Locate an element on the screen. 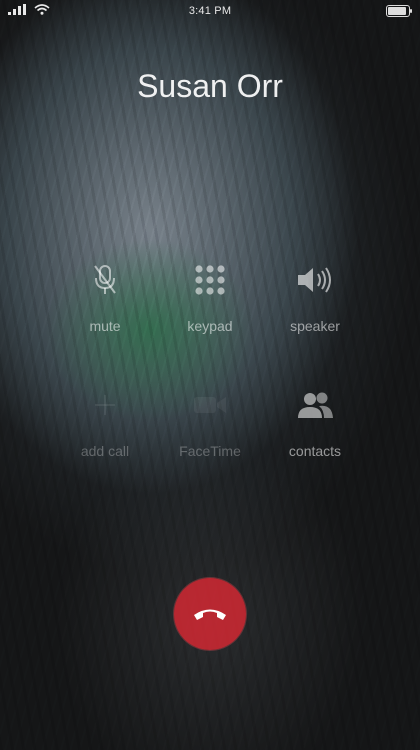  facetime-button: FaceTime is located at coordinates (210, 422).